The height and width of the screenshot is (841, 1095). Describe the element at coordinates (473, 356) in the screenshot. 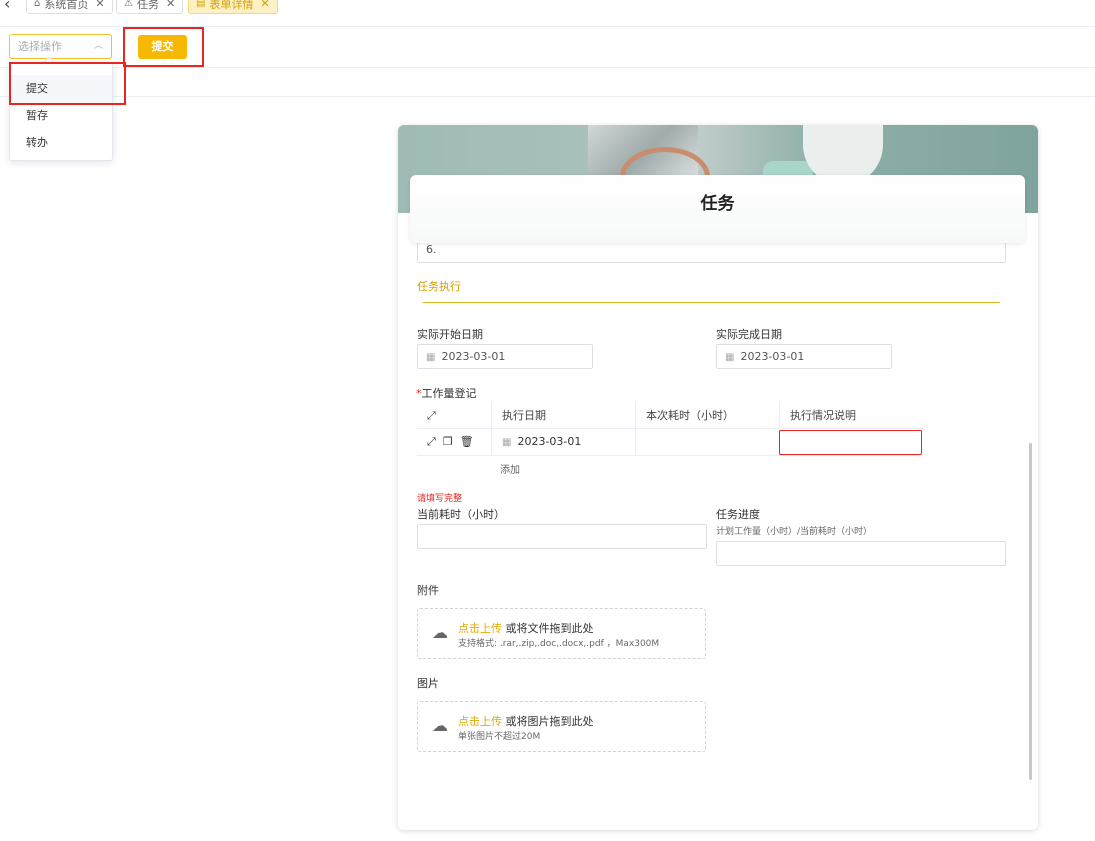

I see `actual-start-value: 2023-03-01` at that location.